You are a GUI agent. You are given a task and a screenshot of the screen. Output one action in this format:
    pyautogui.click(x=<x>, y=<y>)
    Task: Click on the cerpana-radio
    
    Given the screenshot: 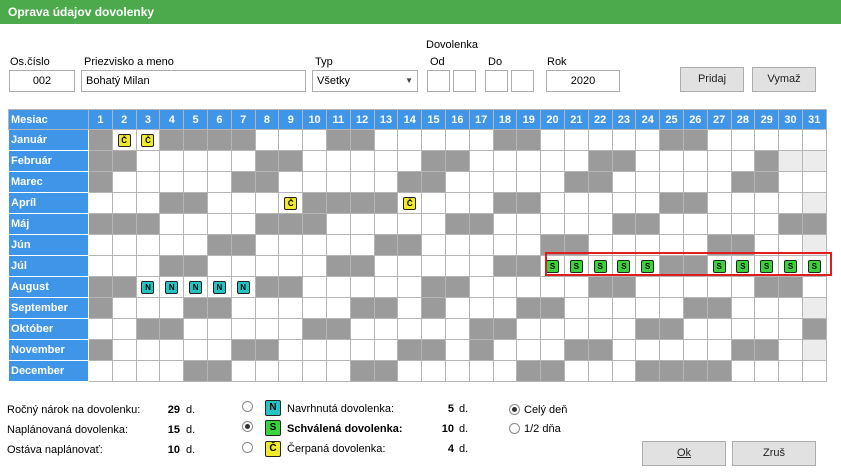 What is the action you would take?
    pyautogui.click(x=247, y=447)
    